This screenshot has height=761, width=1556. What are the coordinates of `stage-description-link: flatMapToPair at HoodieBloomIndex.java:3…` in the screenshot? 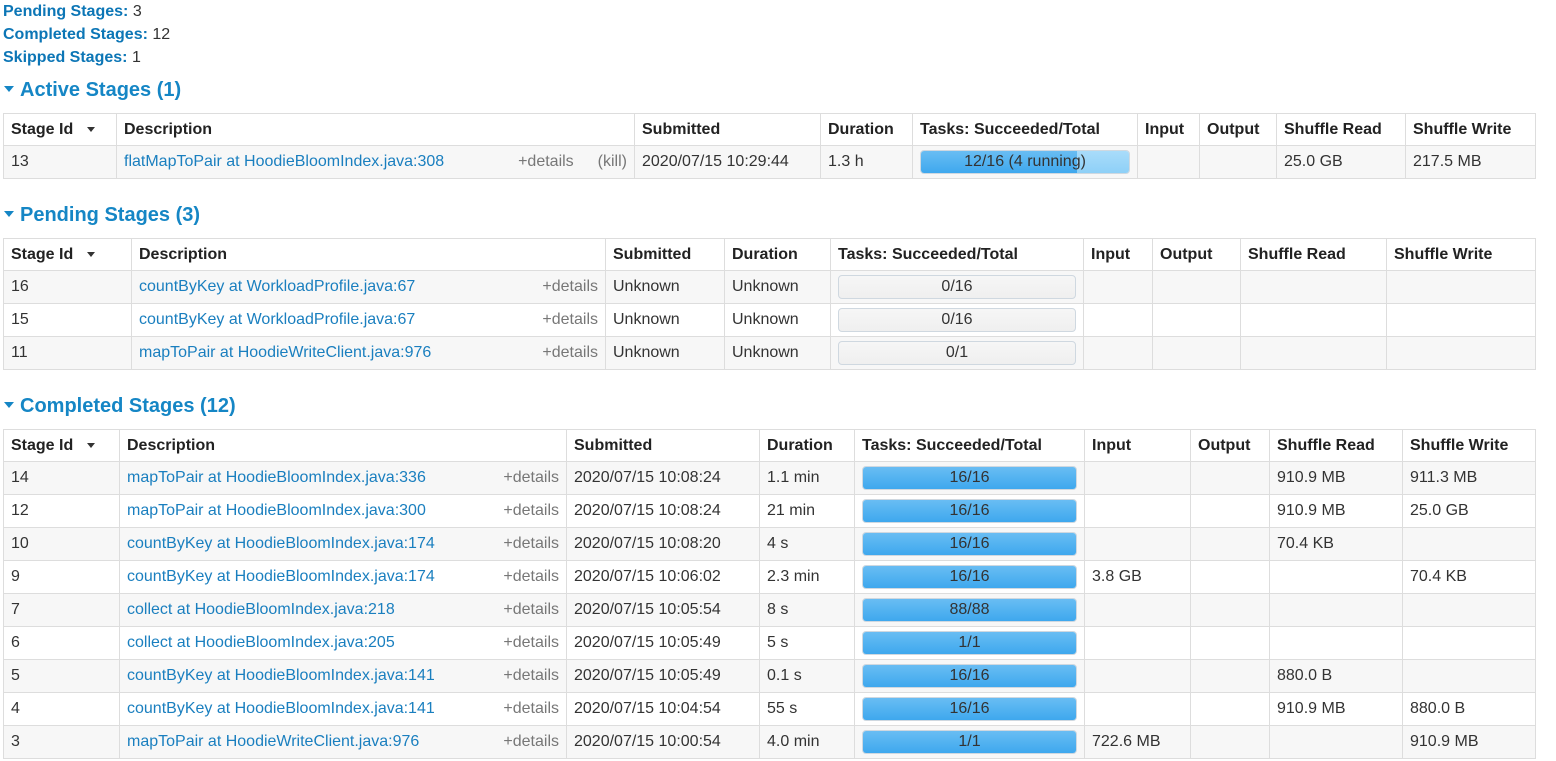 It's located at (284, 162).